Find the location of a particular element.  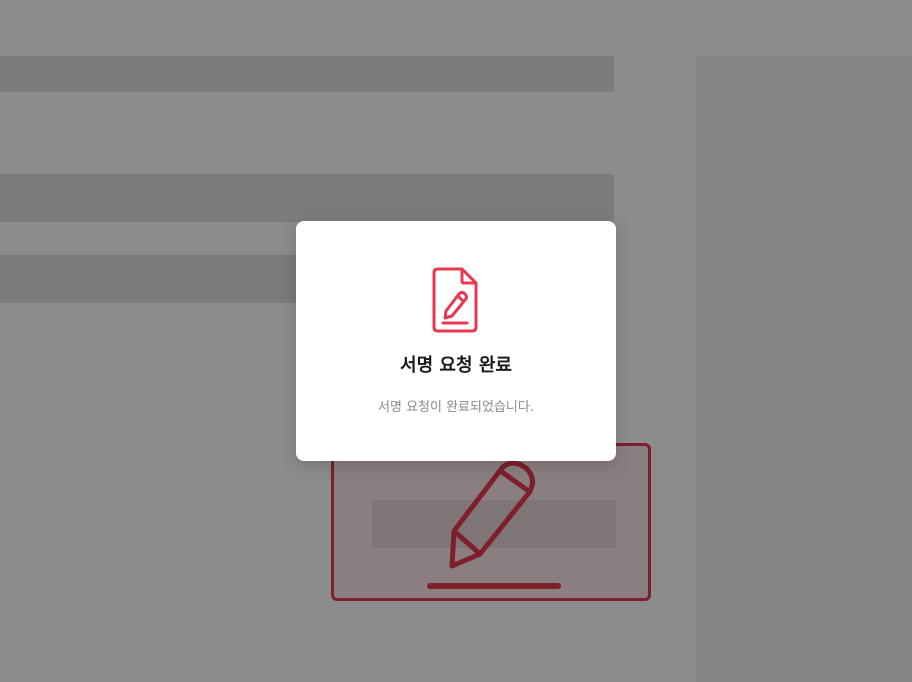

document-signature-icon is located at coordinates (455, 300).